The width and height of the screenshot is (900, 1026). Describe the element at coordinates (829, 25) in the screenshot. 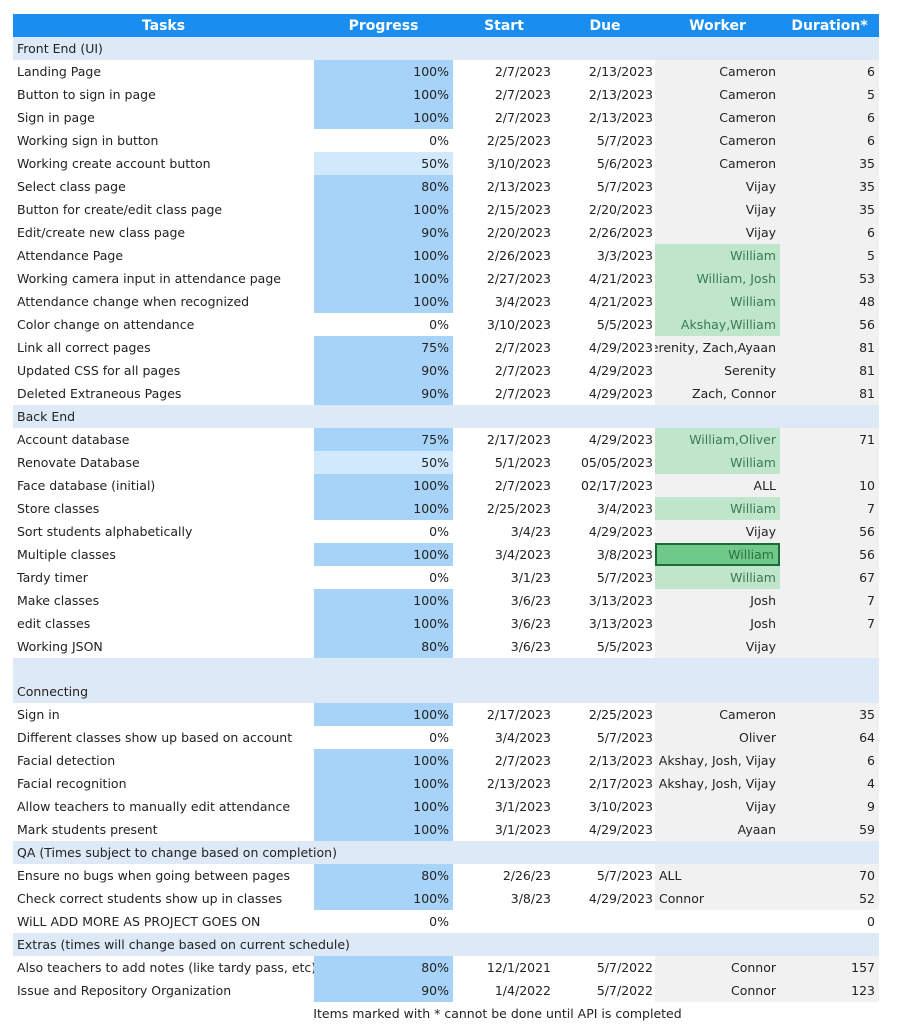

I see `header-duration: Duration*` at that location.